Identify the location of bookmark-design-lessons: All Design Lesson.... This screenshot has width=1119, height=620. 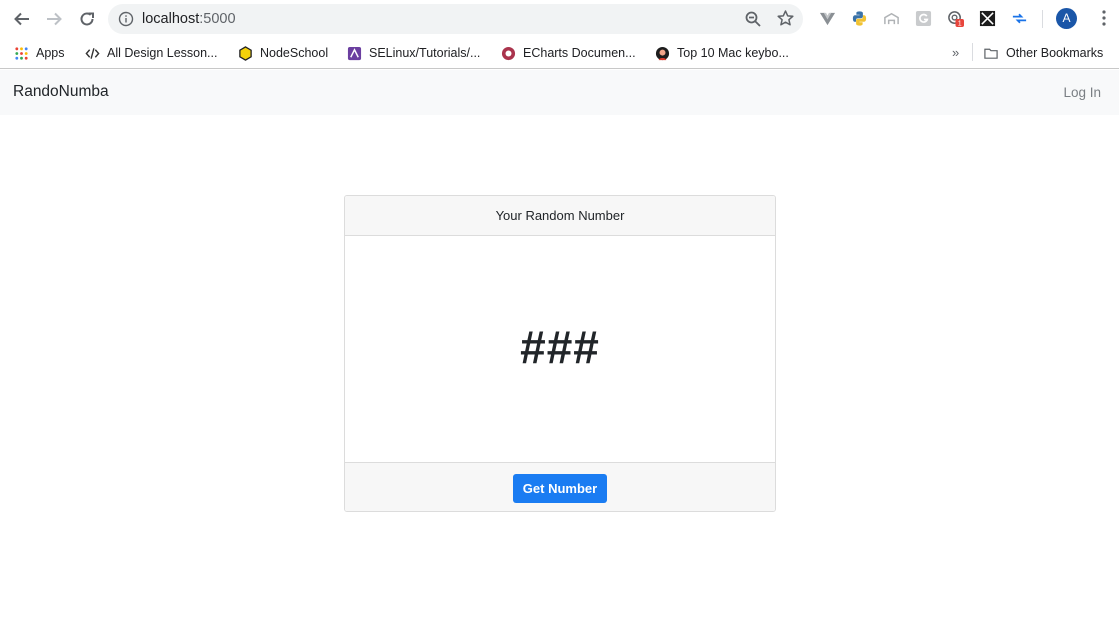
(150, 53).